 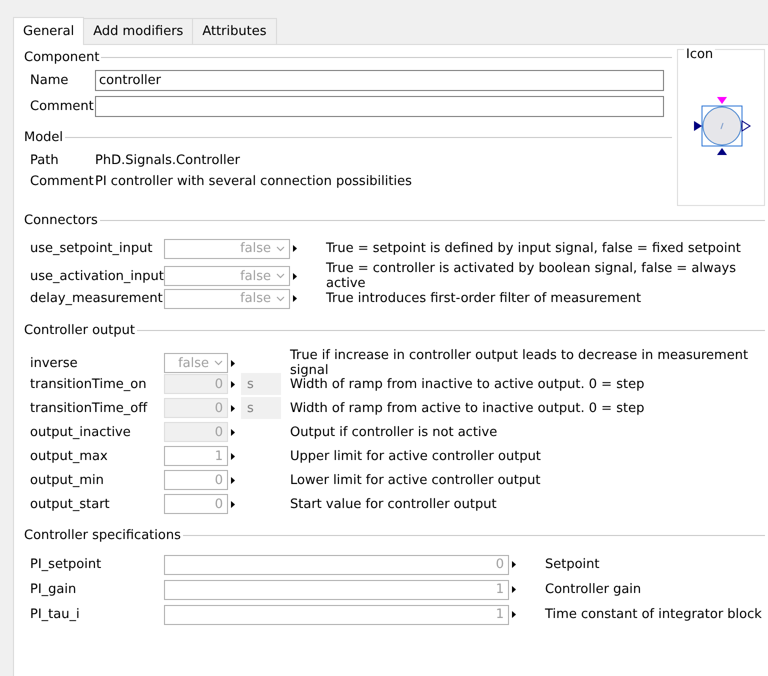 What do you see at coordinates (379, 80) in the screenshot?
I see `input-field: controller` at bounding box center [379, 80].